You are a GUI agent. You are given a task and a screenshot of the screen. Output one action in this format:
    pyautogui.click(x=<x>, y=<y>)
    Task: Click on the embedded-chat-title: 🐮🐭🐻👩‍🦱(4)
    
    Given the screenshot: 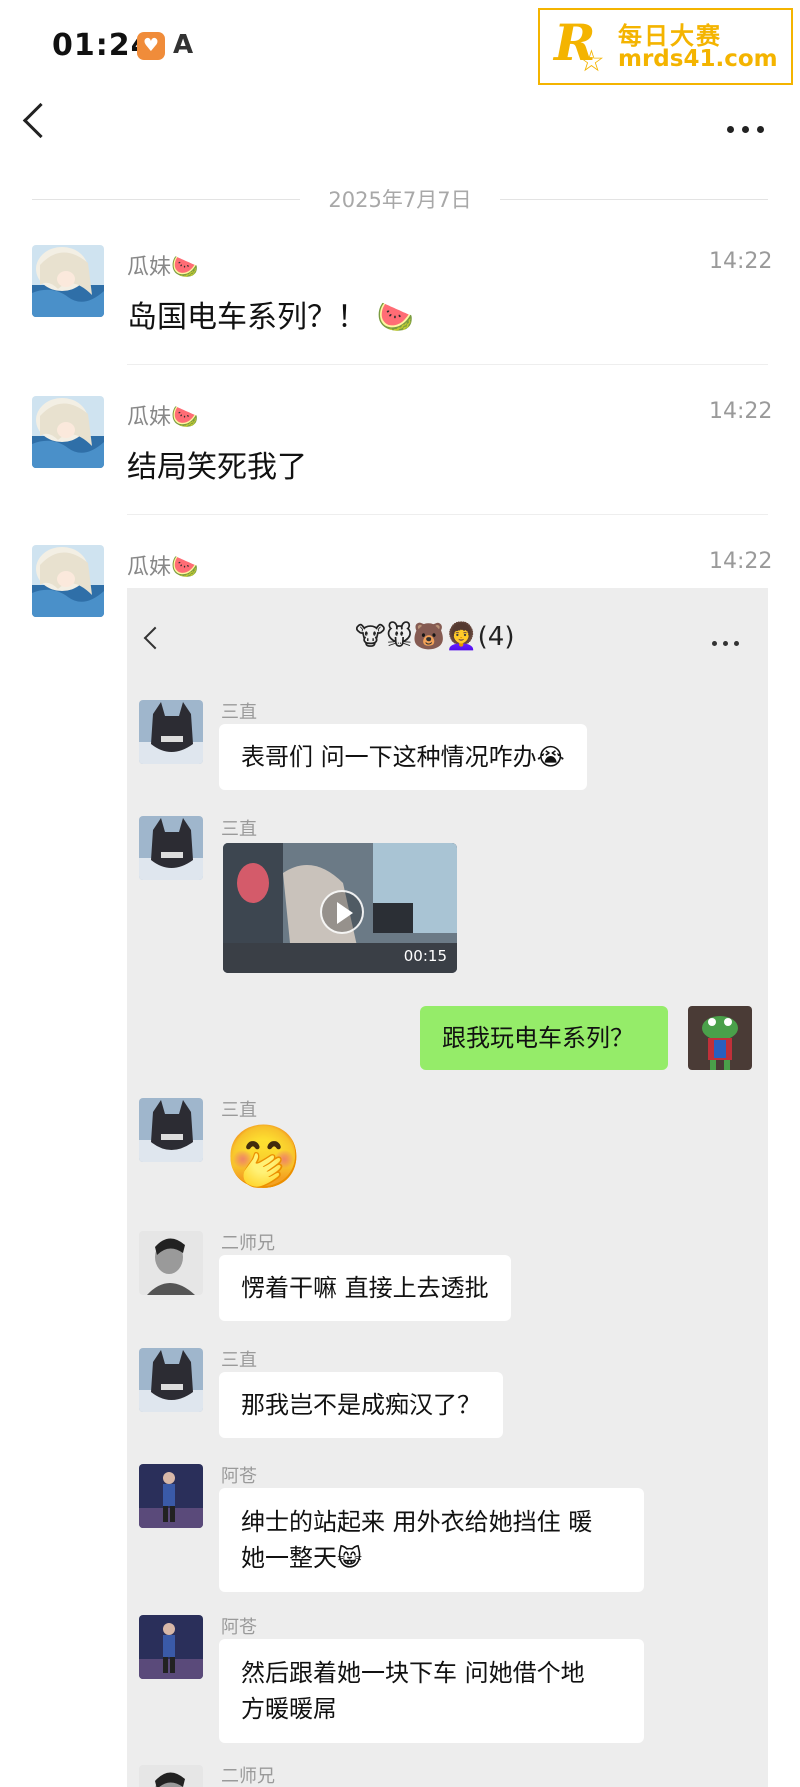 What is the action you would take?
    pyautogui.click(x=435, y=637)
    